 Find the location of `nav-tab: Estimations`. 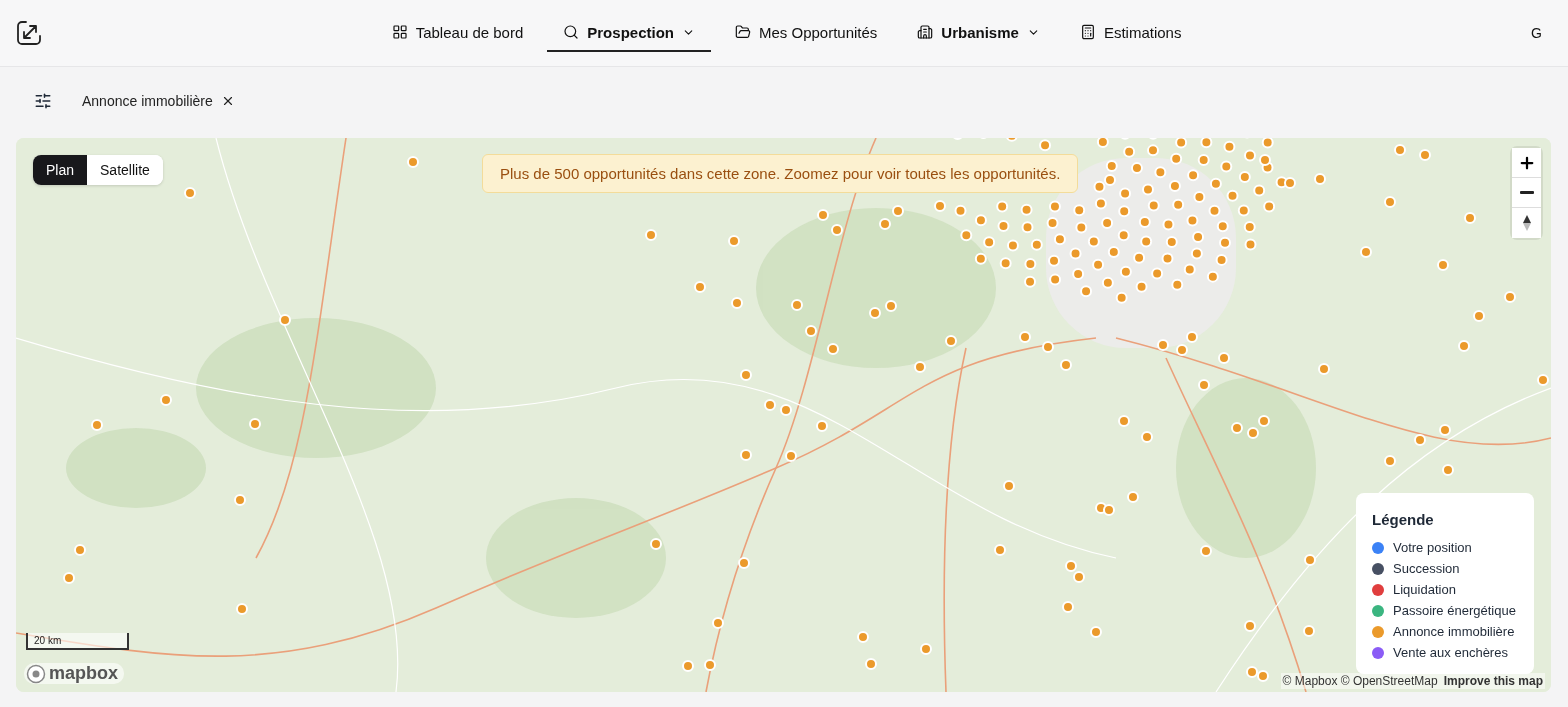

nav-tab: Estimations is located at coordinates (1130, 26).